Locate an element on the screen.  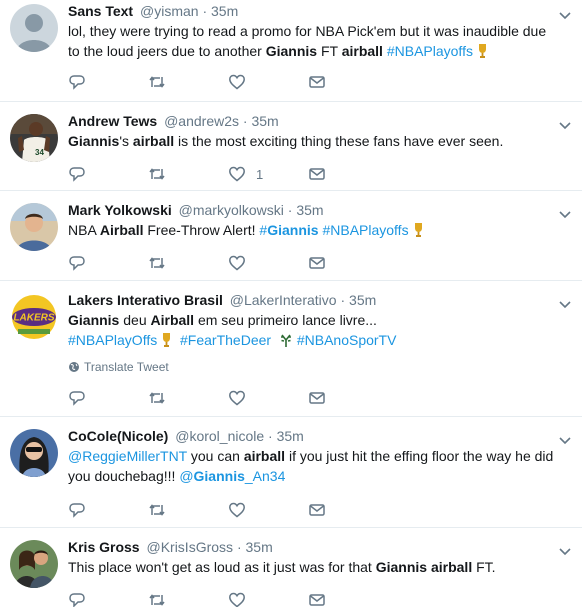
text-bold: Giannis is located at coordinates (401, 567).